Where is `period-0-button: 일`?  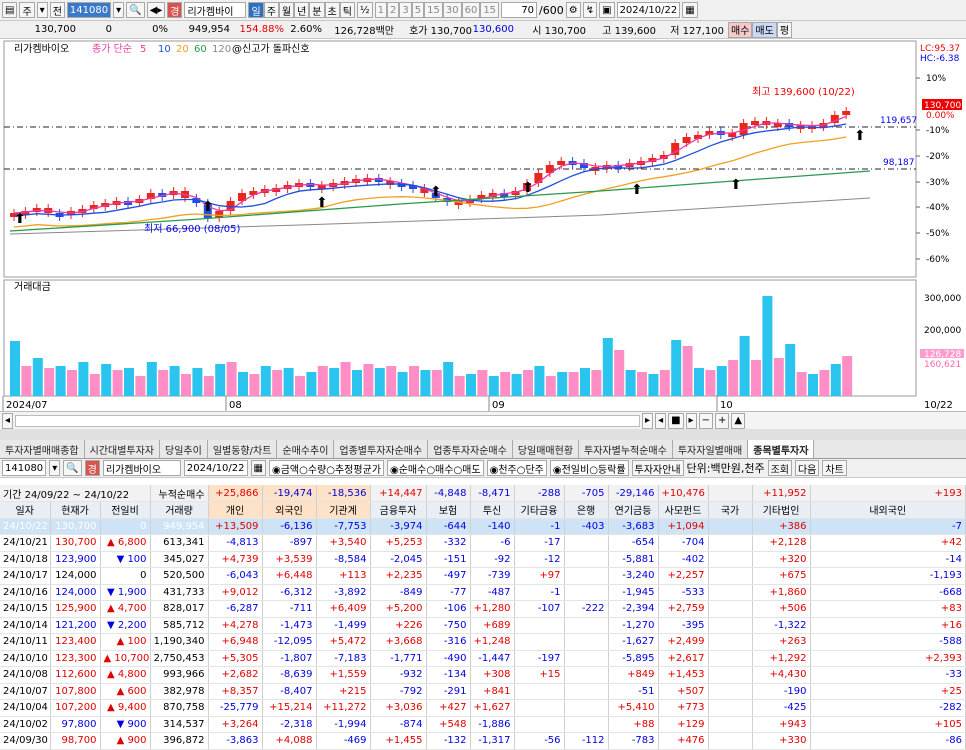
period-0-button: 일 is located at coordinates (256, 10).